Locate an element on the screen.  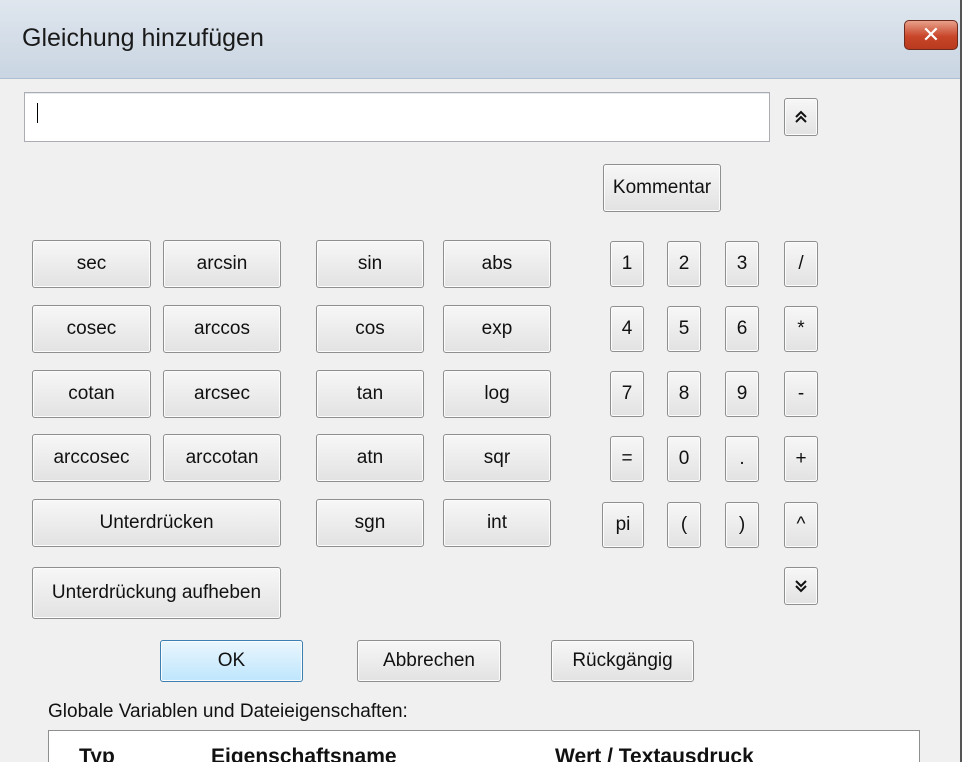
arcsec-button: arcsec is located at coordinates (222, 394).